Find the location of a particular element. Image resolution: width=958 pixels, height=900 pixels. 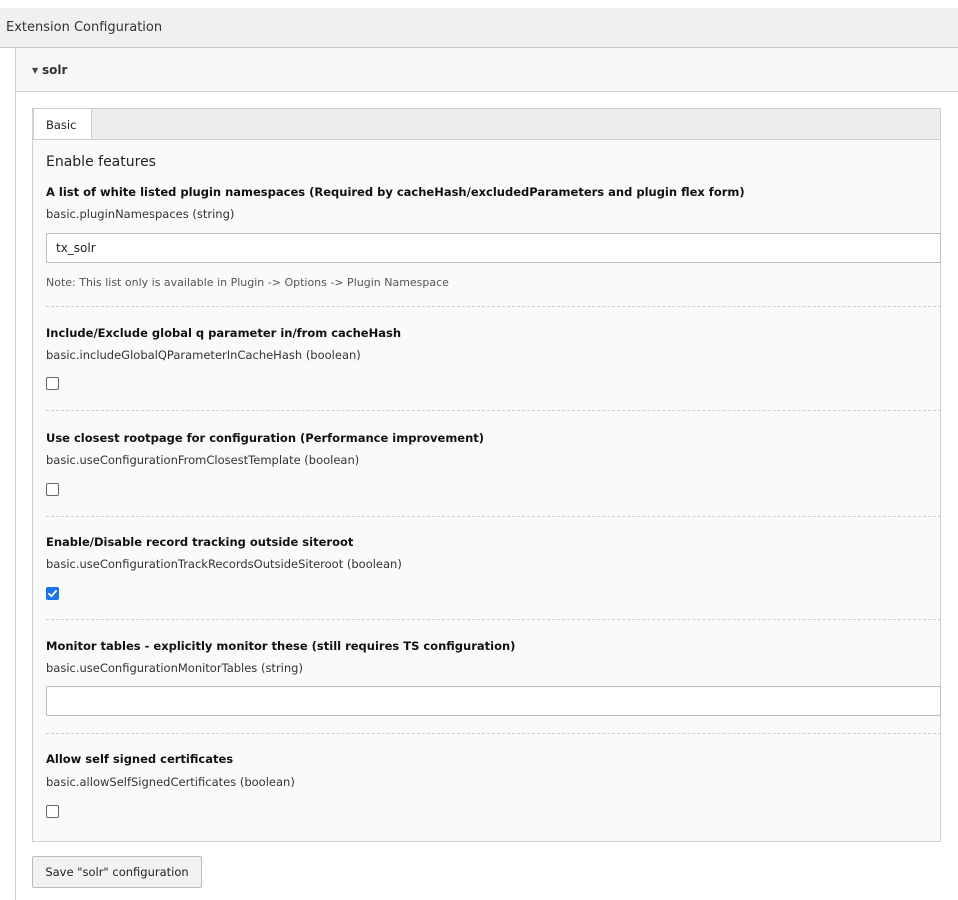

monitor-tables-input is located at coordinates (493, 701).